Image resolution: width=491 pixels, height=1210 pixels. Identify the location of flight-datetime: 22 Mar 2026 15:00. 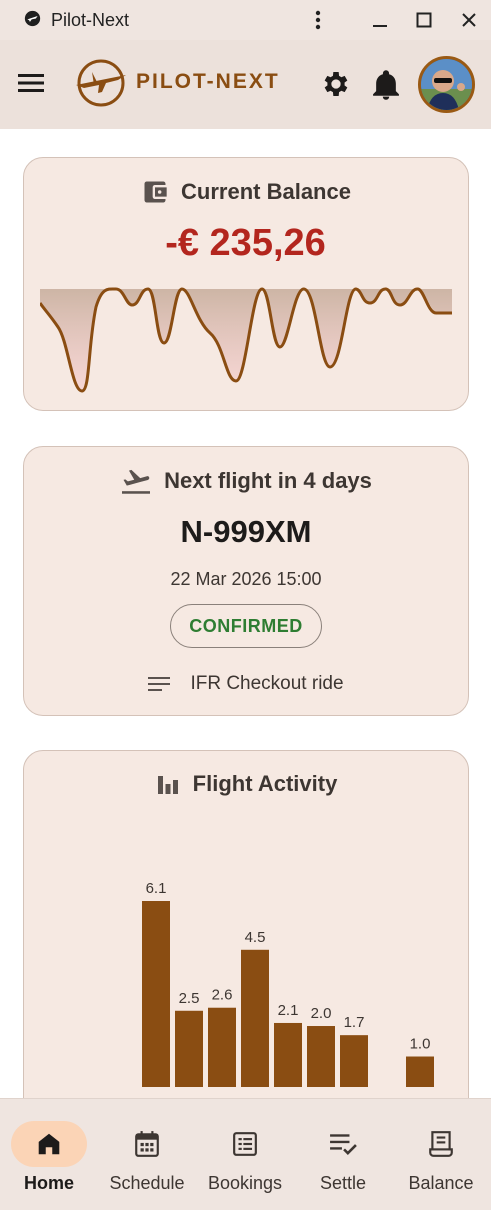
(246, 579).